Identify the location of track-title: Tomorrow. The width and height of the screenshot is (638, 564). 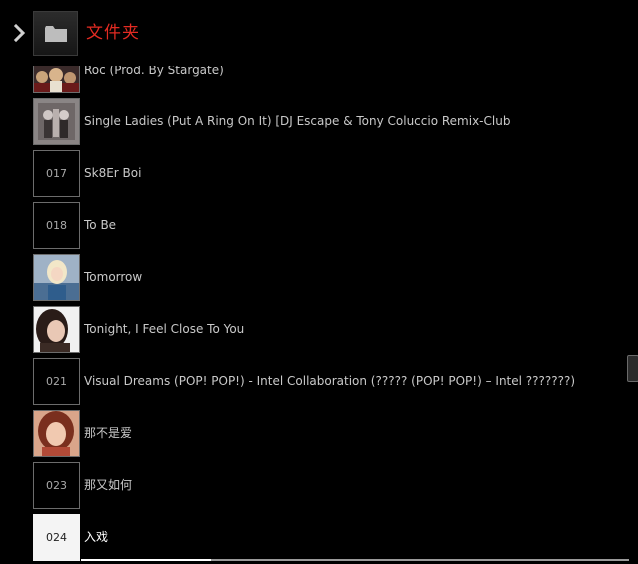
(113, 277).